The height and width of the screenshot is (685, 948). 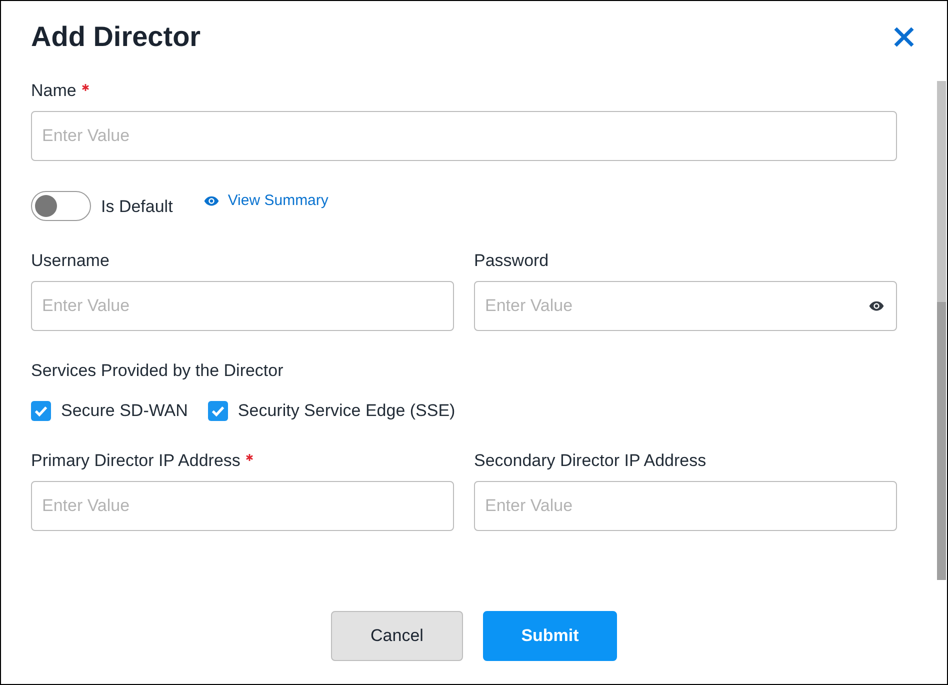 I want to click on close-button, so click(x=904, y=37).